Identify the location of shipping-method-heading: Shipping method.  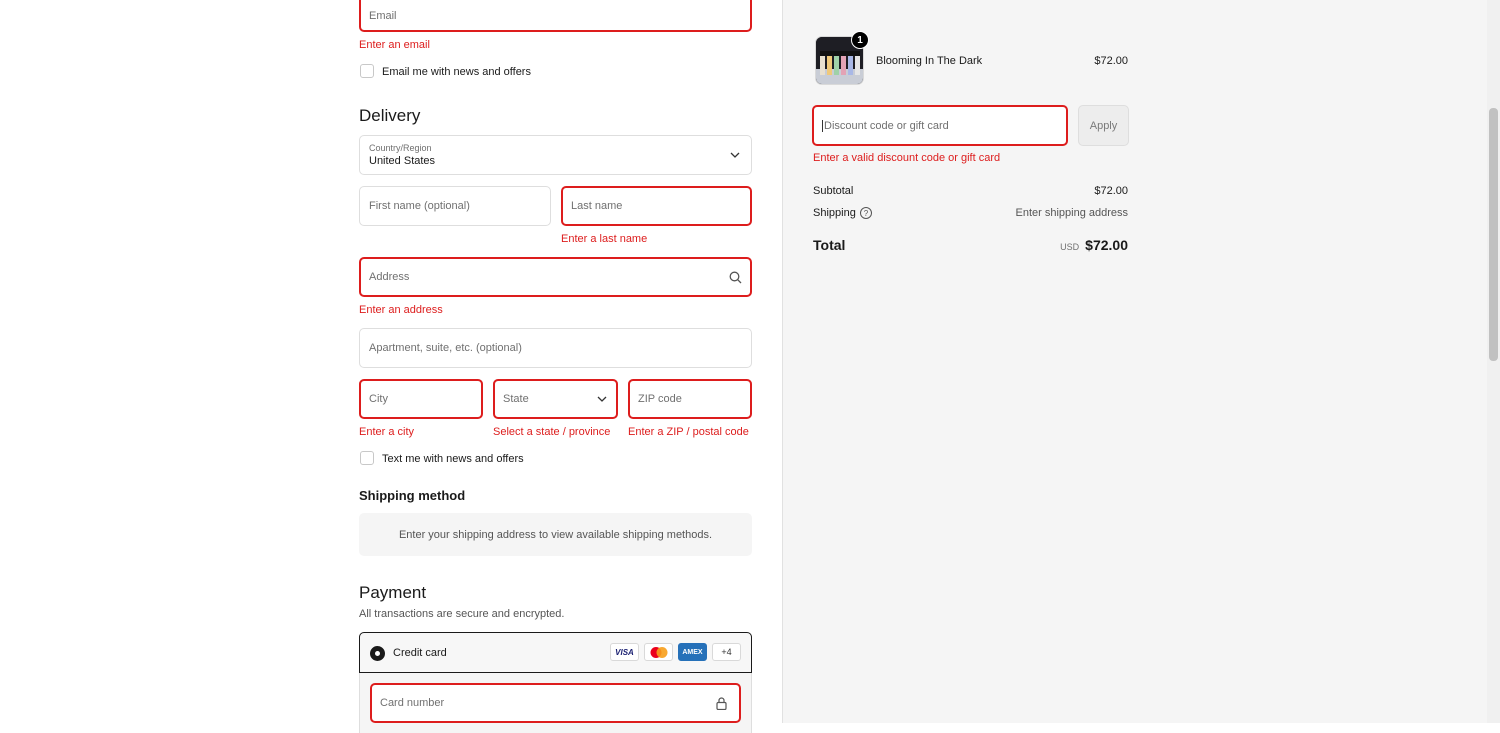
(412, 495).